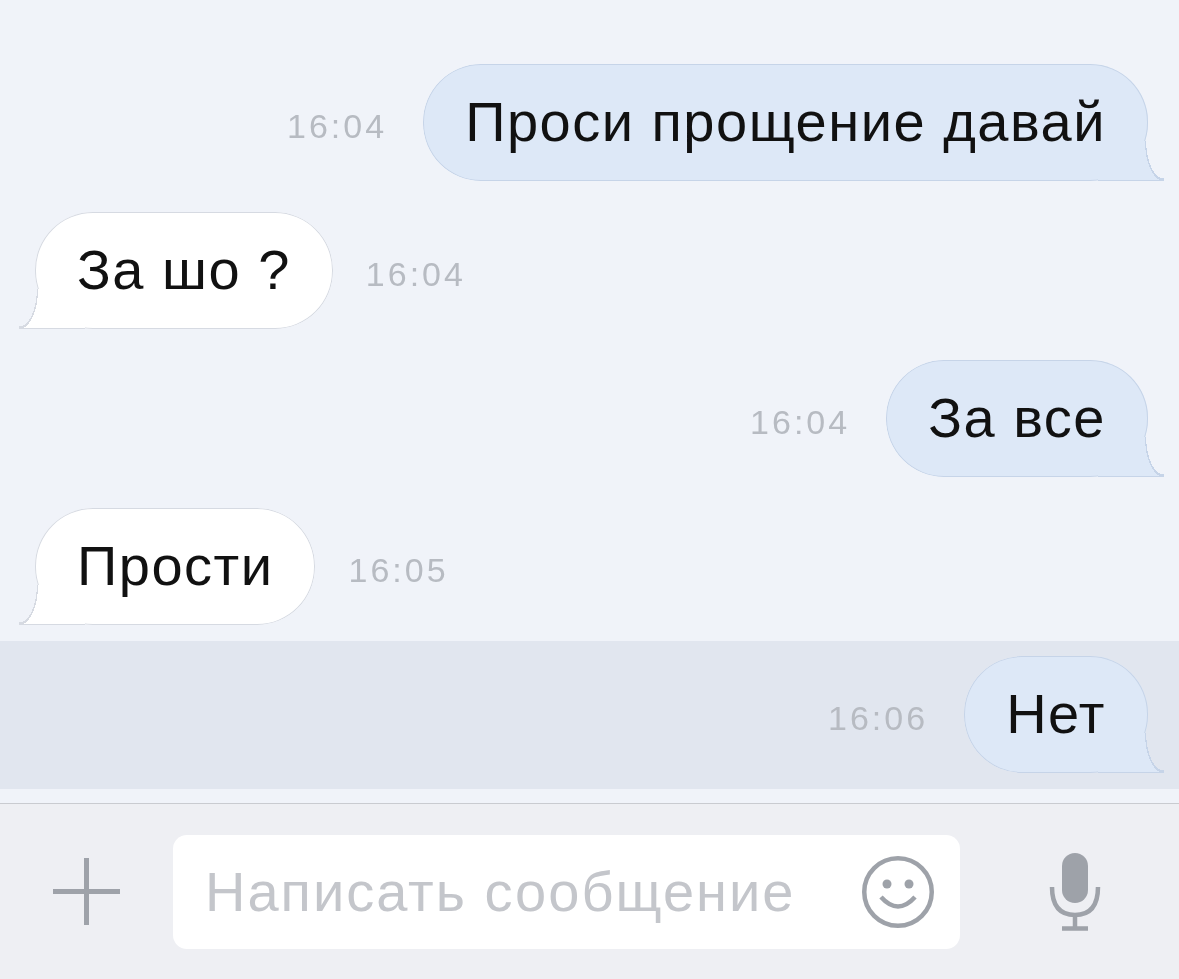 Image resolution: width=1179 pixels, height=979 pixels. Describe the element at coordinates (793, 122) in the screenshot. I see `message-bubble: Проси прощение давай` at that location.